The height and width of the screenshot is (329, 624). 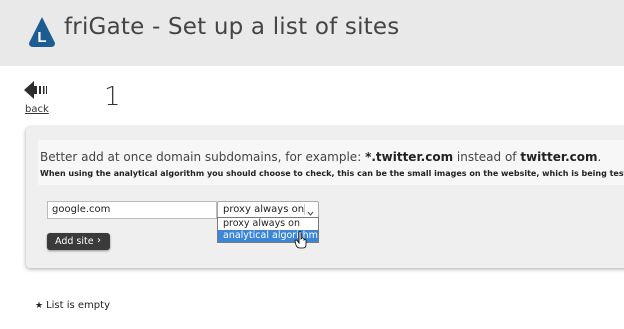 What do you see at coordinates (409, 157) in the screenshot?
I see `example-wildcard: *.twitter.com` at bounding box center [409, 157].